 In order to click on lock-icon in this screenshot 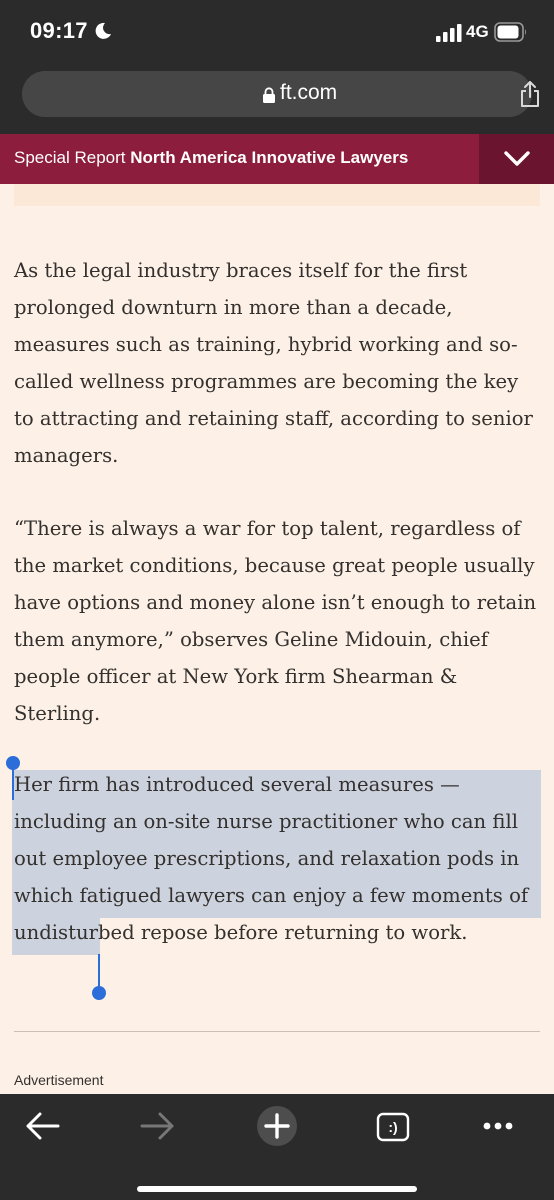, I will do `click(269, 95)`.